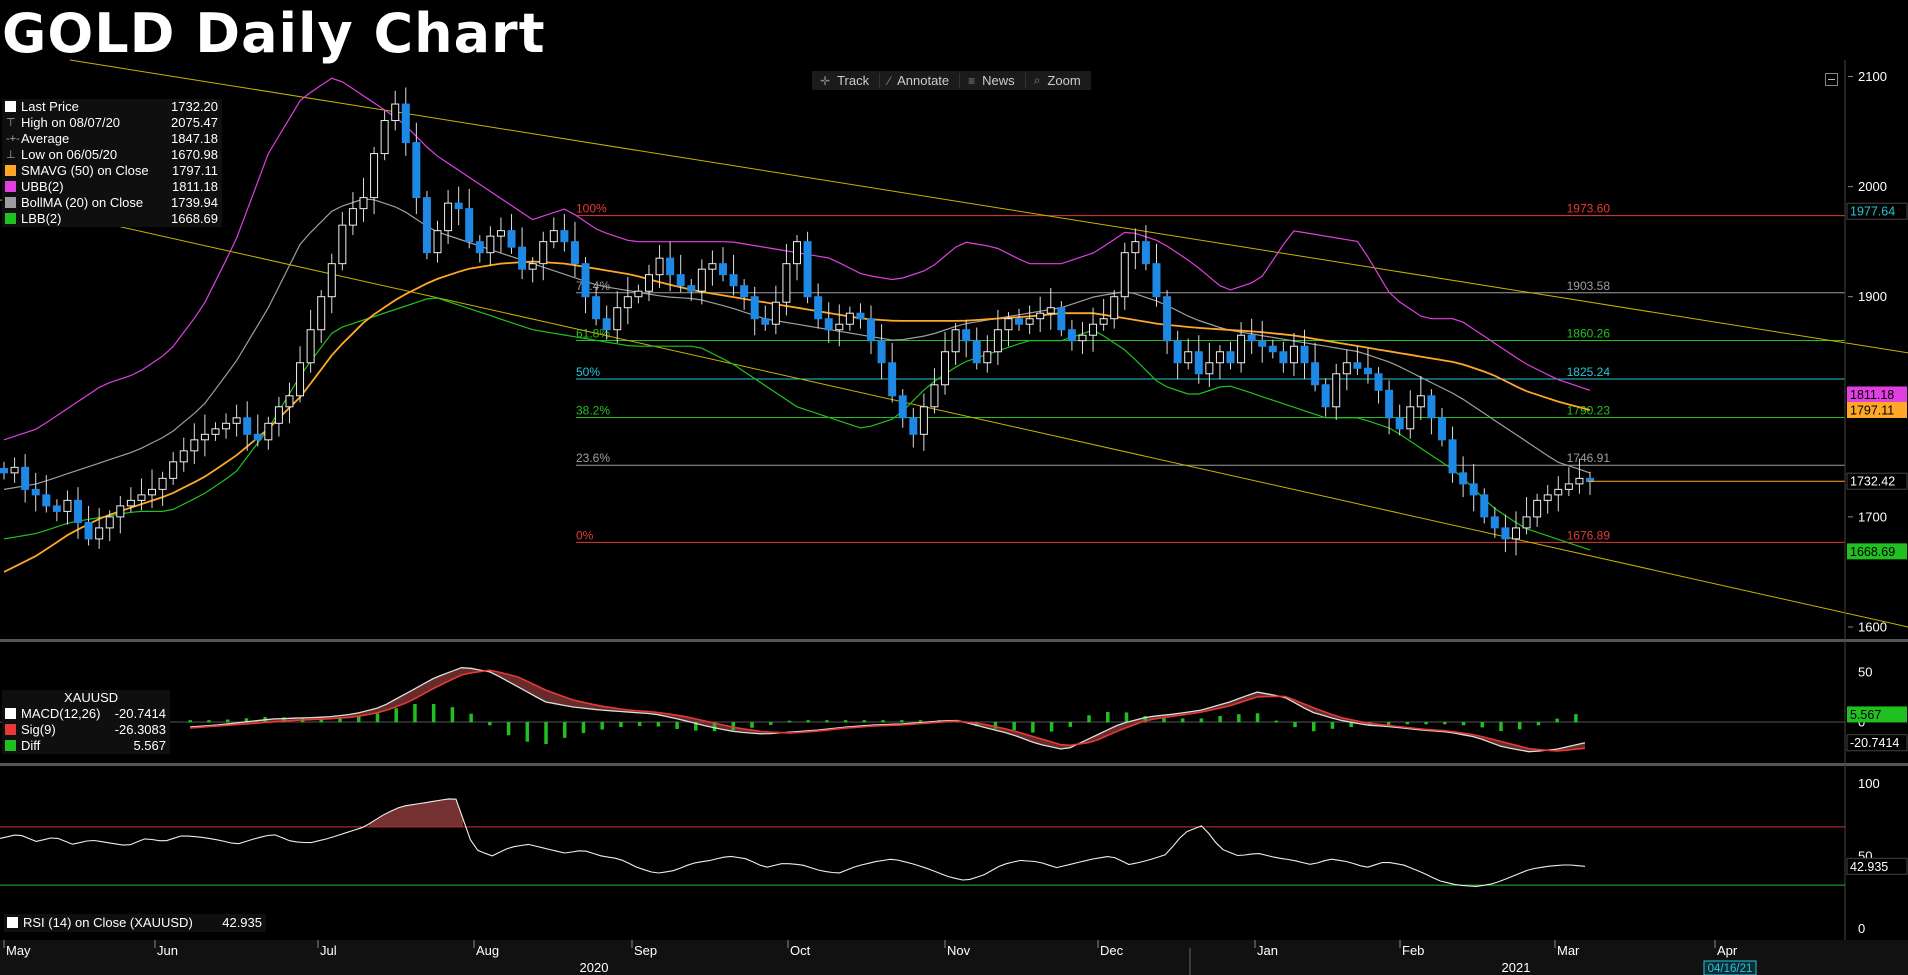  I want to click on price-legend-label: High on 08/07/20, so click(71, 122).